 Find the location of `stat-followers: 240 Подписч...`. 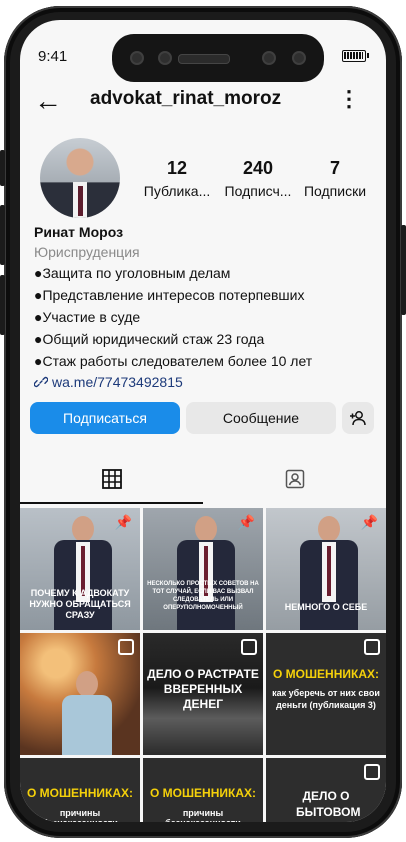

stat-followers: 240 Подписч... is located at coordinates (258, 178).